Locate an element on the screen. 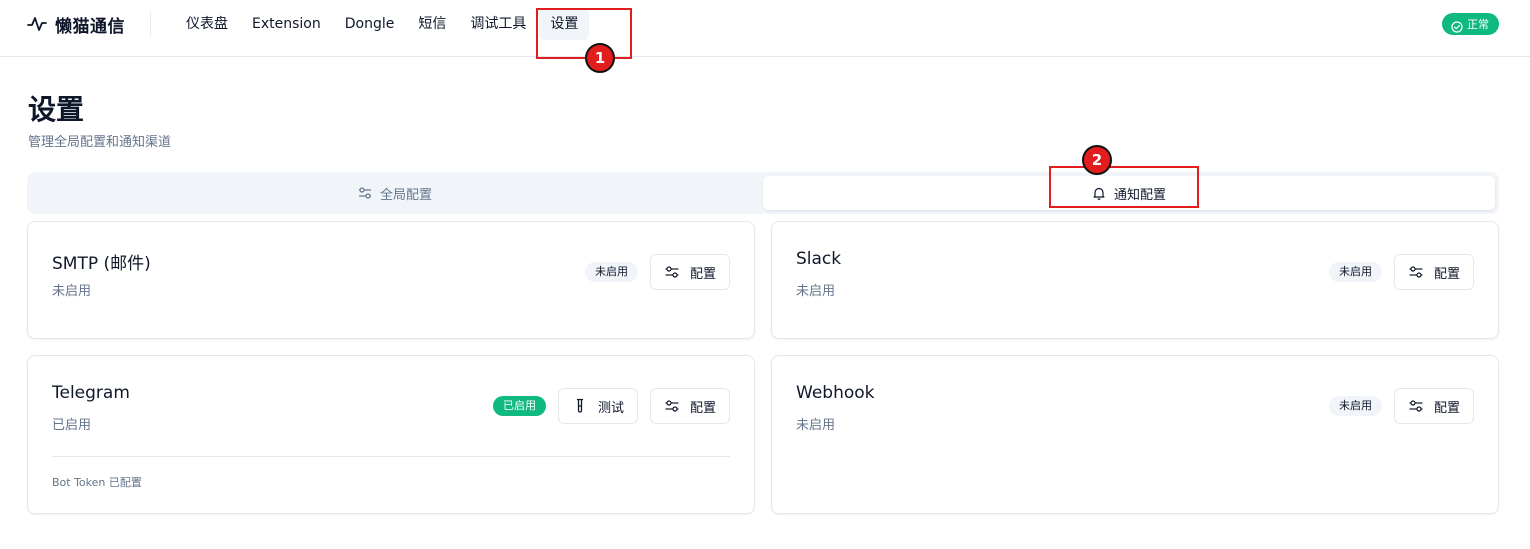 The image size is (1530, 549). test-tube-icon is located at coordinates (580, 406).